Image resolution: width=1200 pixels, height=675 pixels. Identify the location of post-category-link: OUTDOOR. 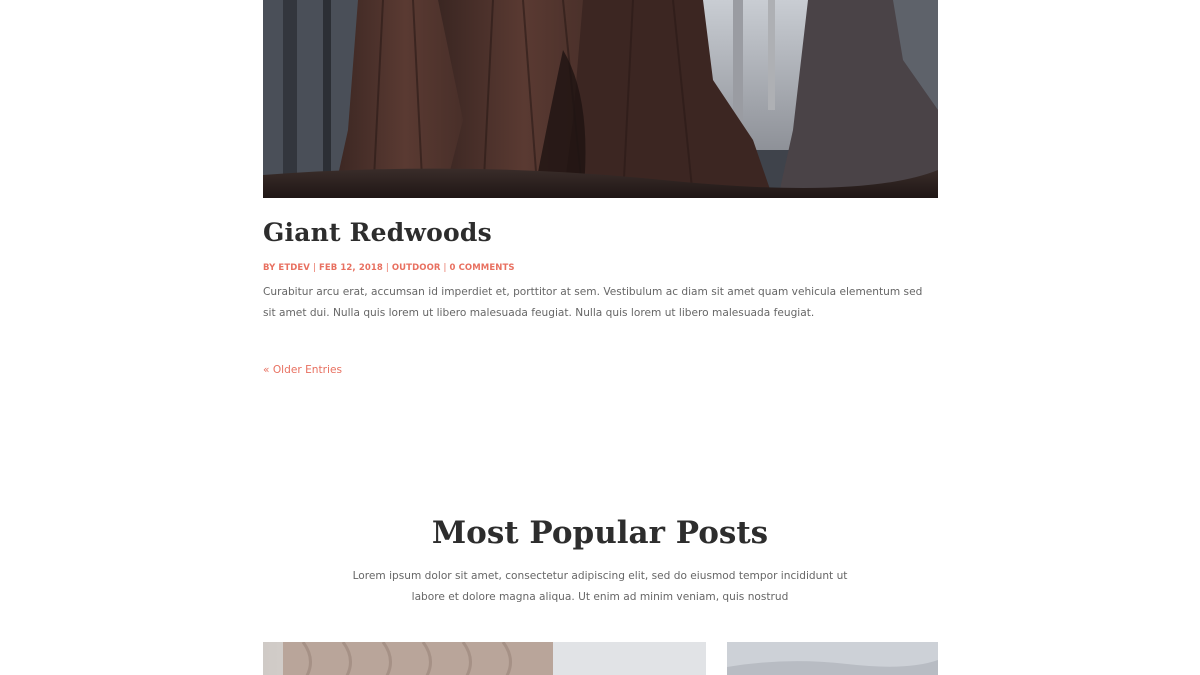
(416, 268).